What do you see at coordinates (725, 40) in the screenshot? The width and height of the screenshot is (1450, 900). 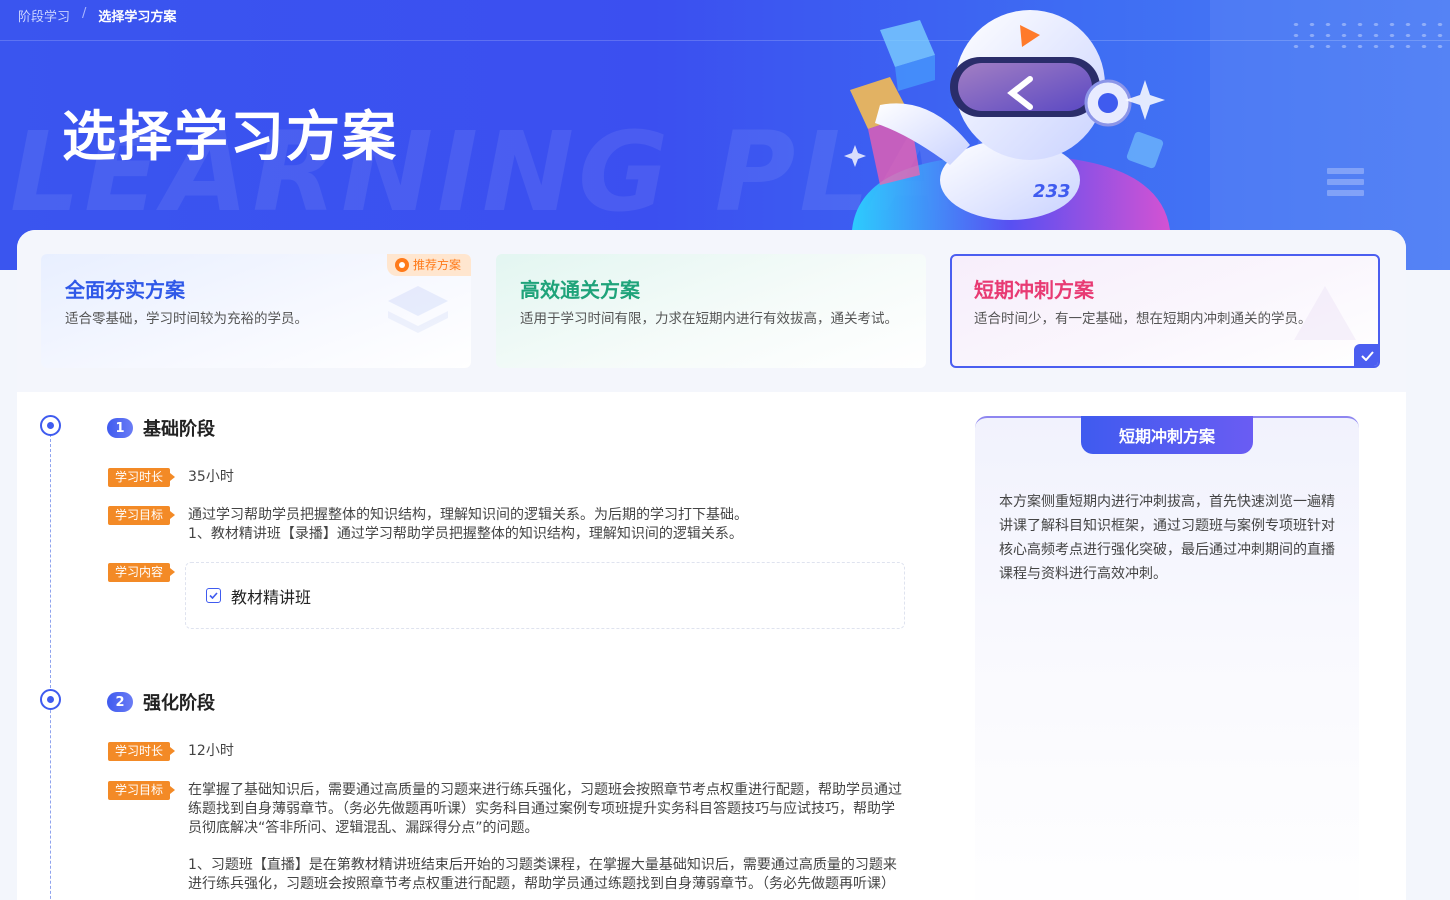 I see `breadcrumb-divider` at bounding box center [725, 40].